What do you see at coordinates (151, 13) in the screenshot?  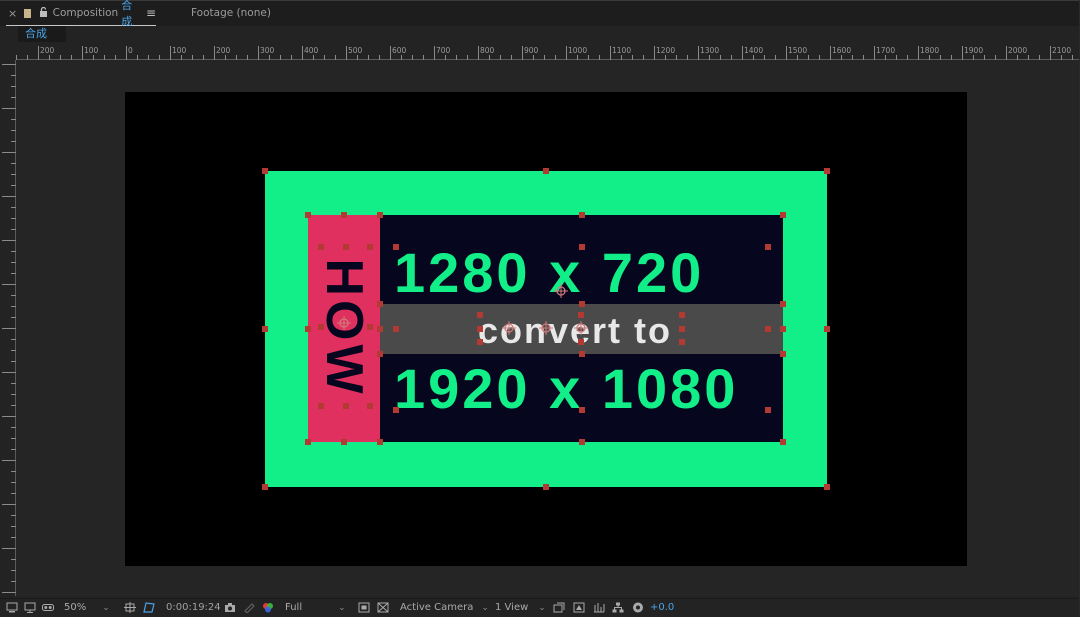 I see `panel-menu-icon: ≡` at bounding box center [151, 13].